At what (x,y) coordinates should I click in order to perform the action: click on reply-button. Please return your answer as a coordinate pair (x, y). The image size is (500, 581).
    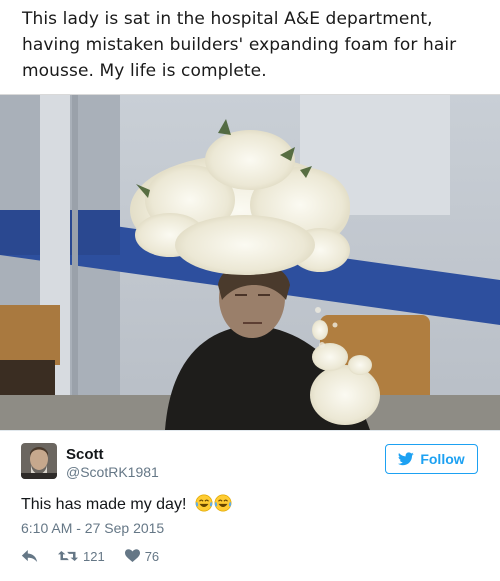
    Looking at the image, I should click on (29, 556).